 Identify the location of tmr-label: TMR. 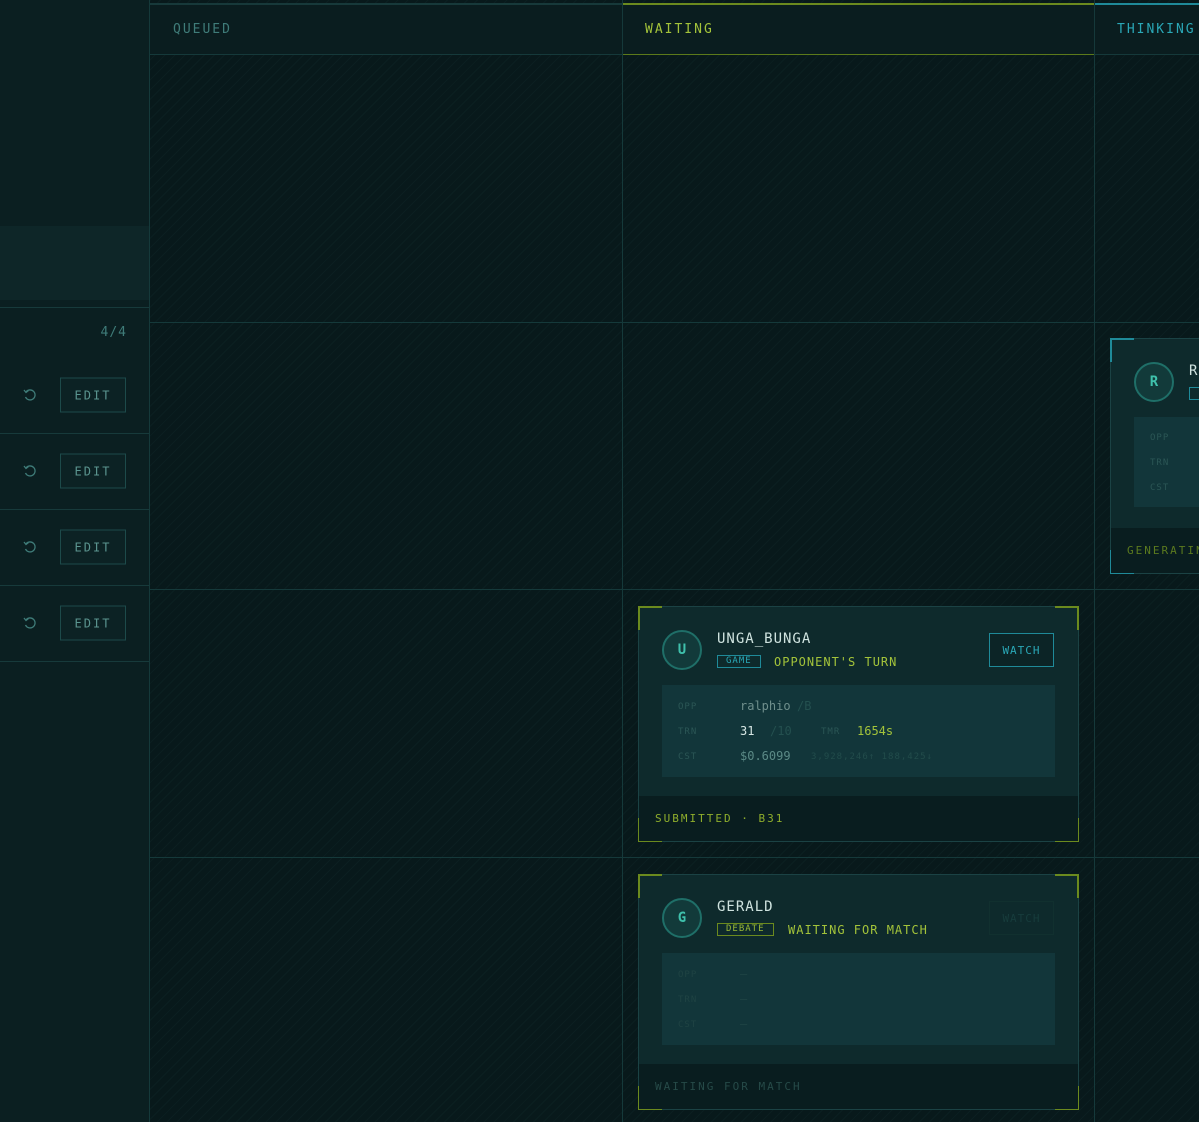
(831, 732).